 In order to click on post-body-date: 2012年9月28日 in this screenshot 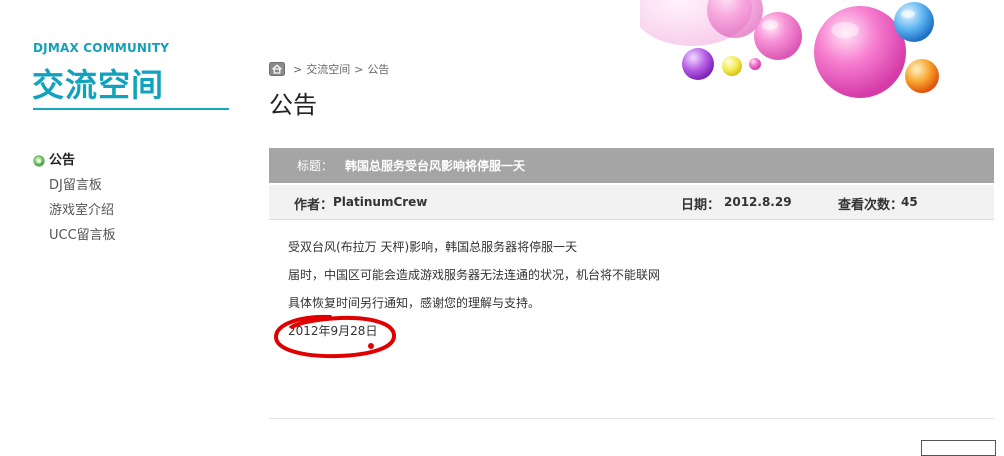, I will do `click(333, 331)`.